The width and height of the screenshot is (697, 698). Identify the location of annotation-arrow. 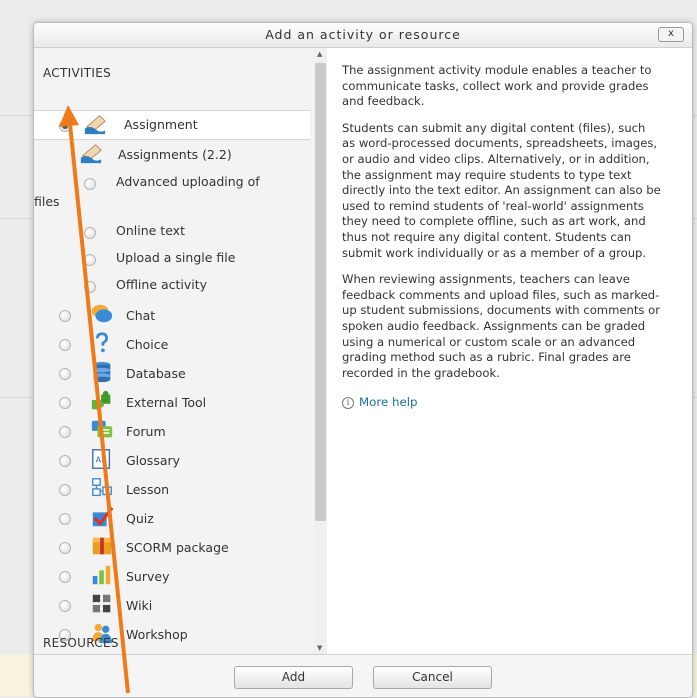
(94, 399).